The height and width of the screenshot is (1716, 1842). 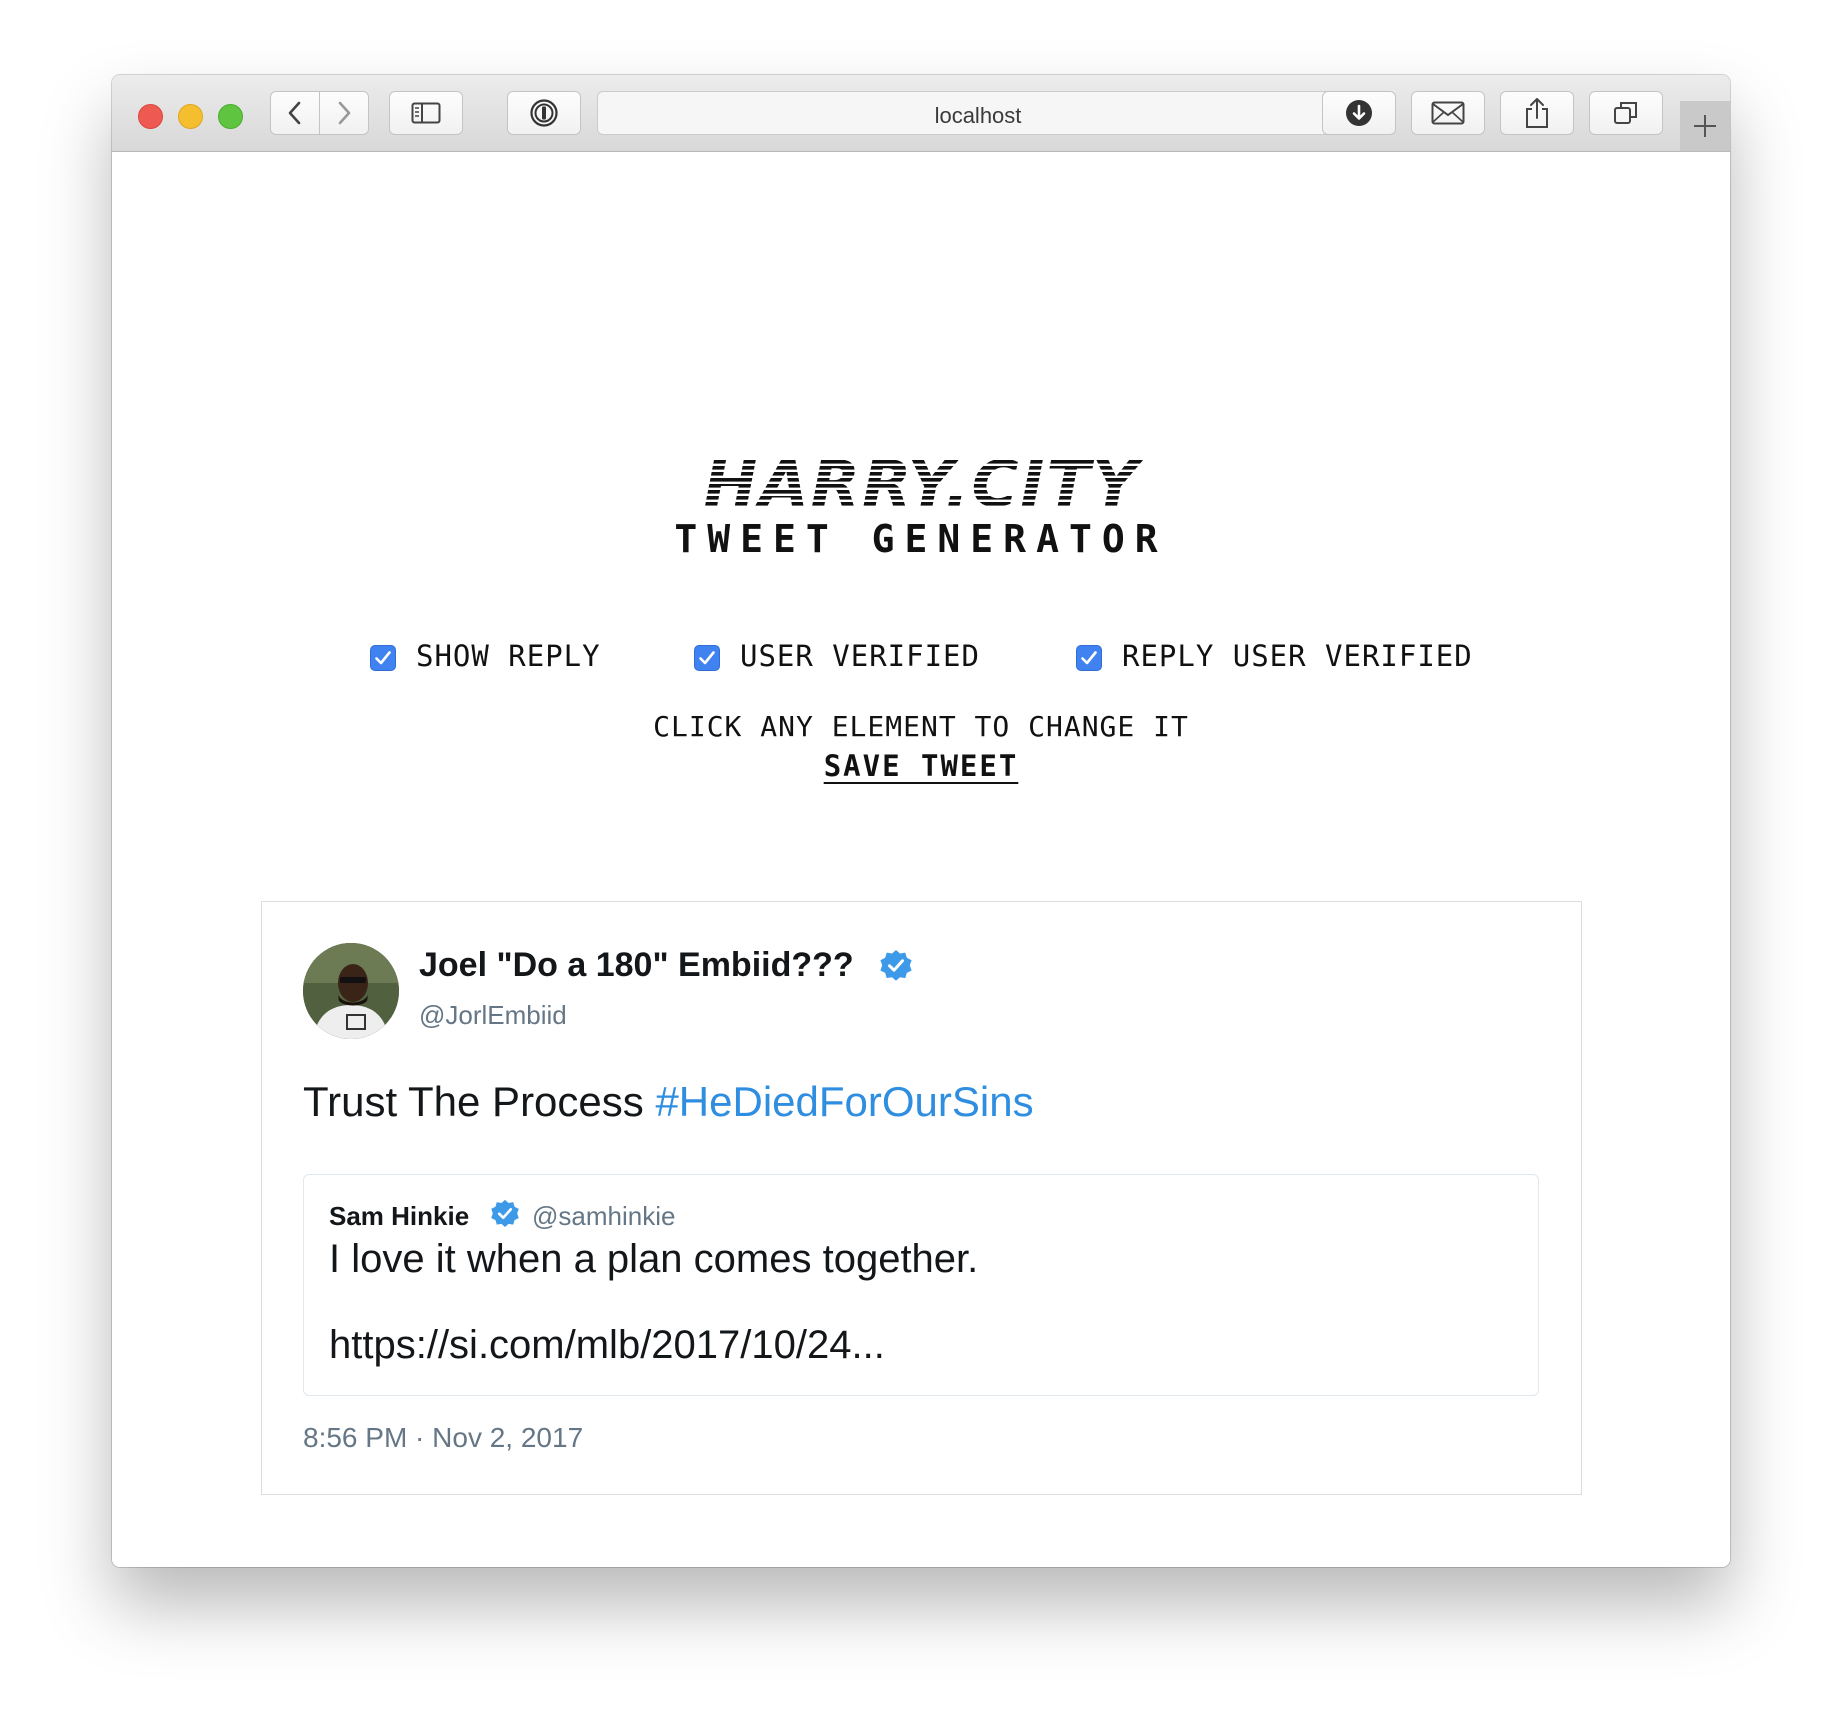 What do you see at coordinates (896, 968) in the screenshot?
I see `verified-badge-icon` at bounding box center [896, 968].